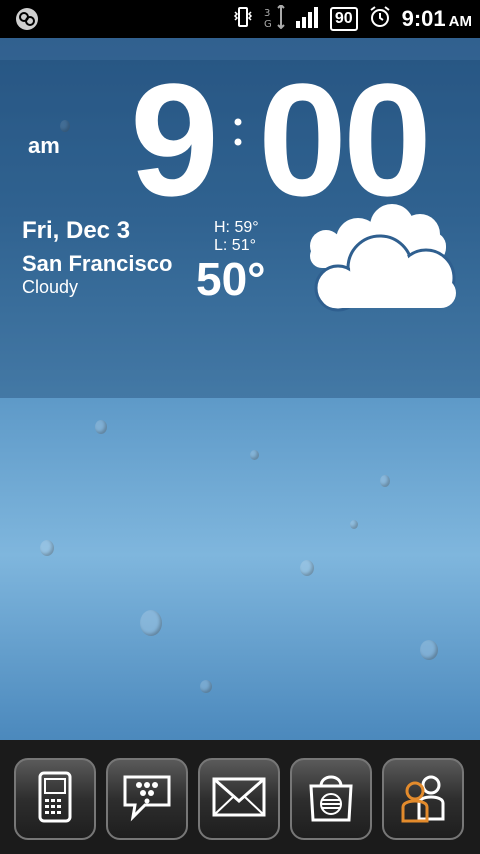 This screenshot has height=854, width=480. I want to click on dock-mail-button, so click(239, 799).